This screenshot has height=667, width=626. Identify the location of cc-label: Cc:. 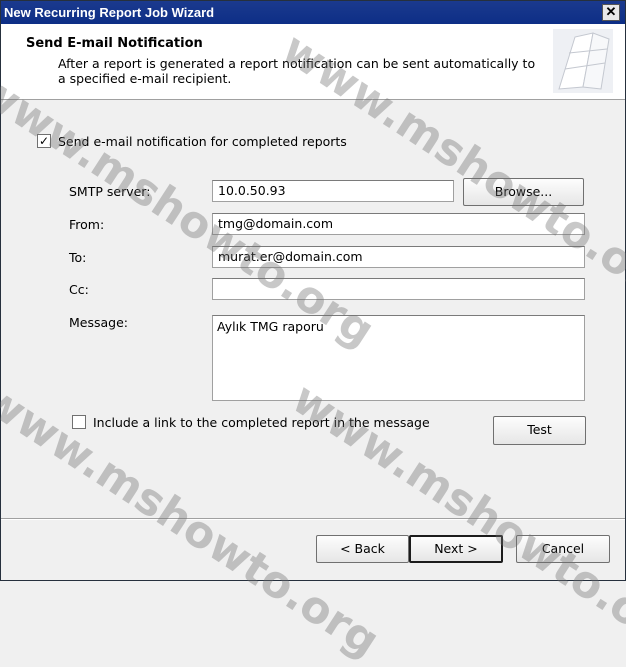
(79, 289).